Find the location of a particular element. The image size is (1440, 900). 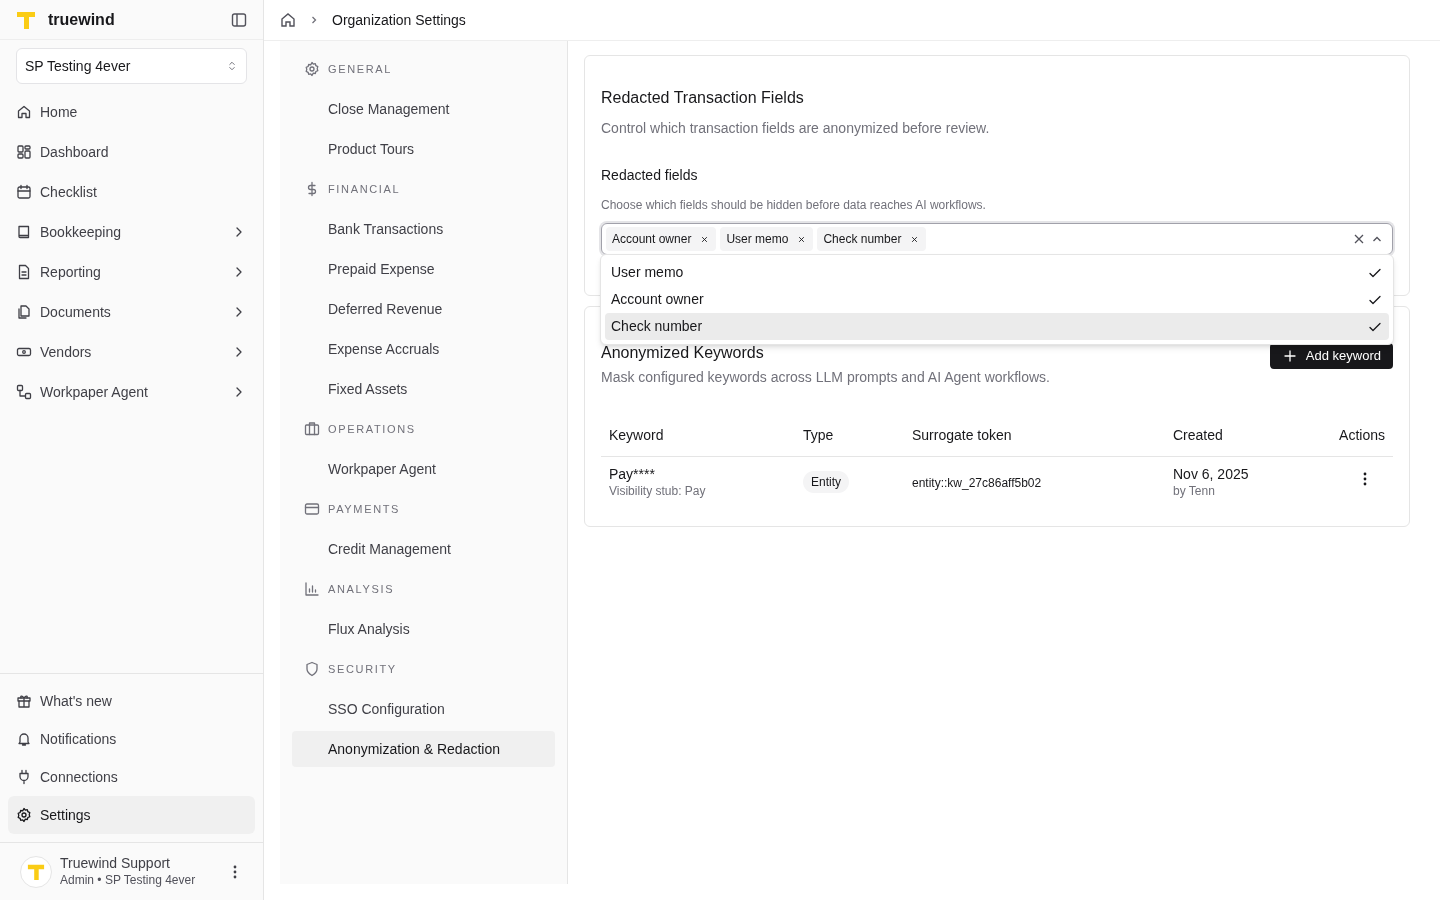

multi-select-field: Account owner User memo Check number is located at coordinates (997, 239).